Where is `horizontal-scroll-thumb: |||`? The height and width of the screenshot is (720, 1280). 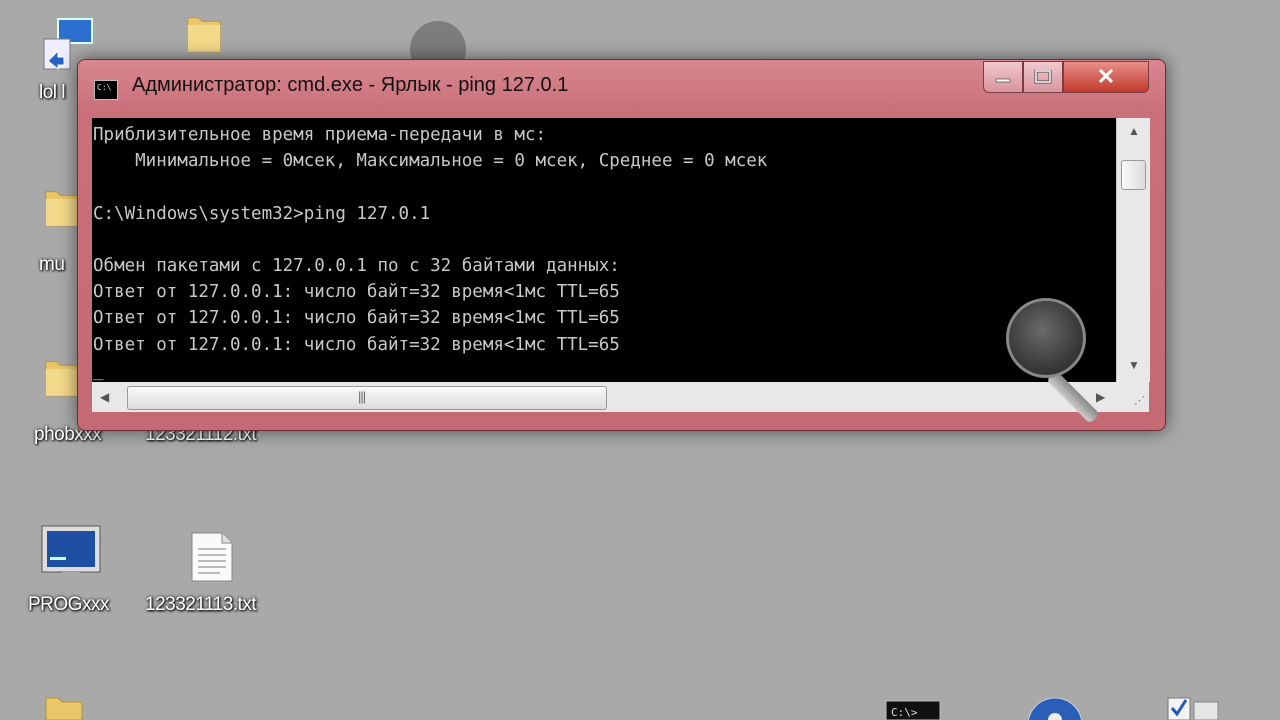
horizontal-scroll-thumb: ||| is located at coordinates (367, 398).